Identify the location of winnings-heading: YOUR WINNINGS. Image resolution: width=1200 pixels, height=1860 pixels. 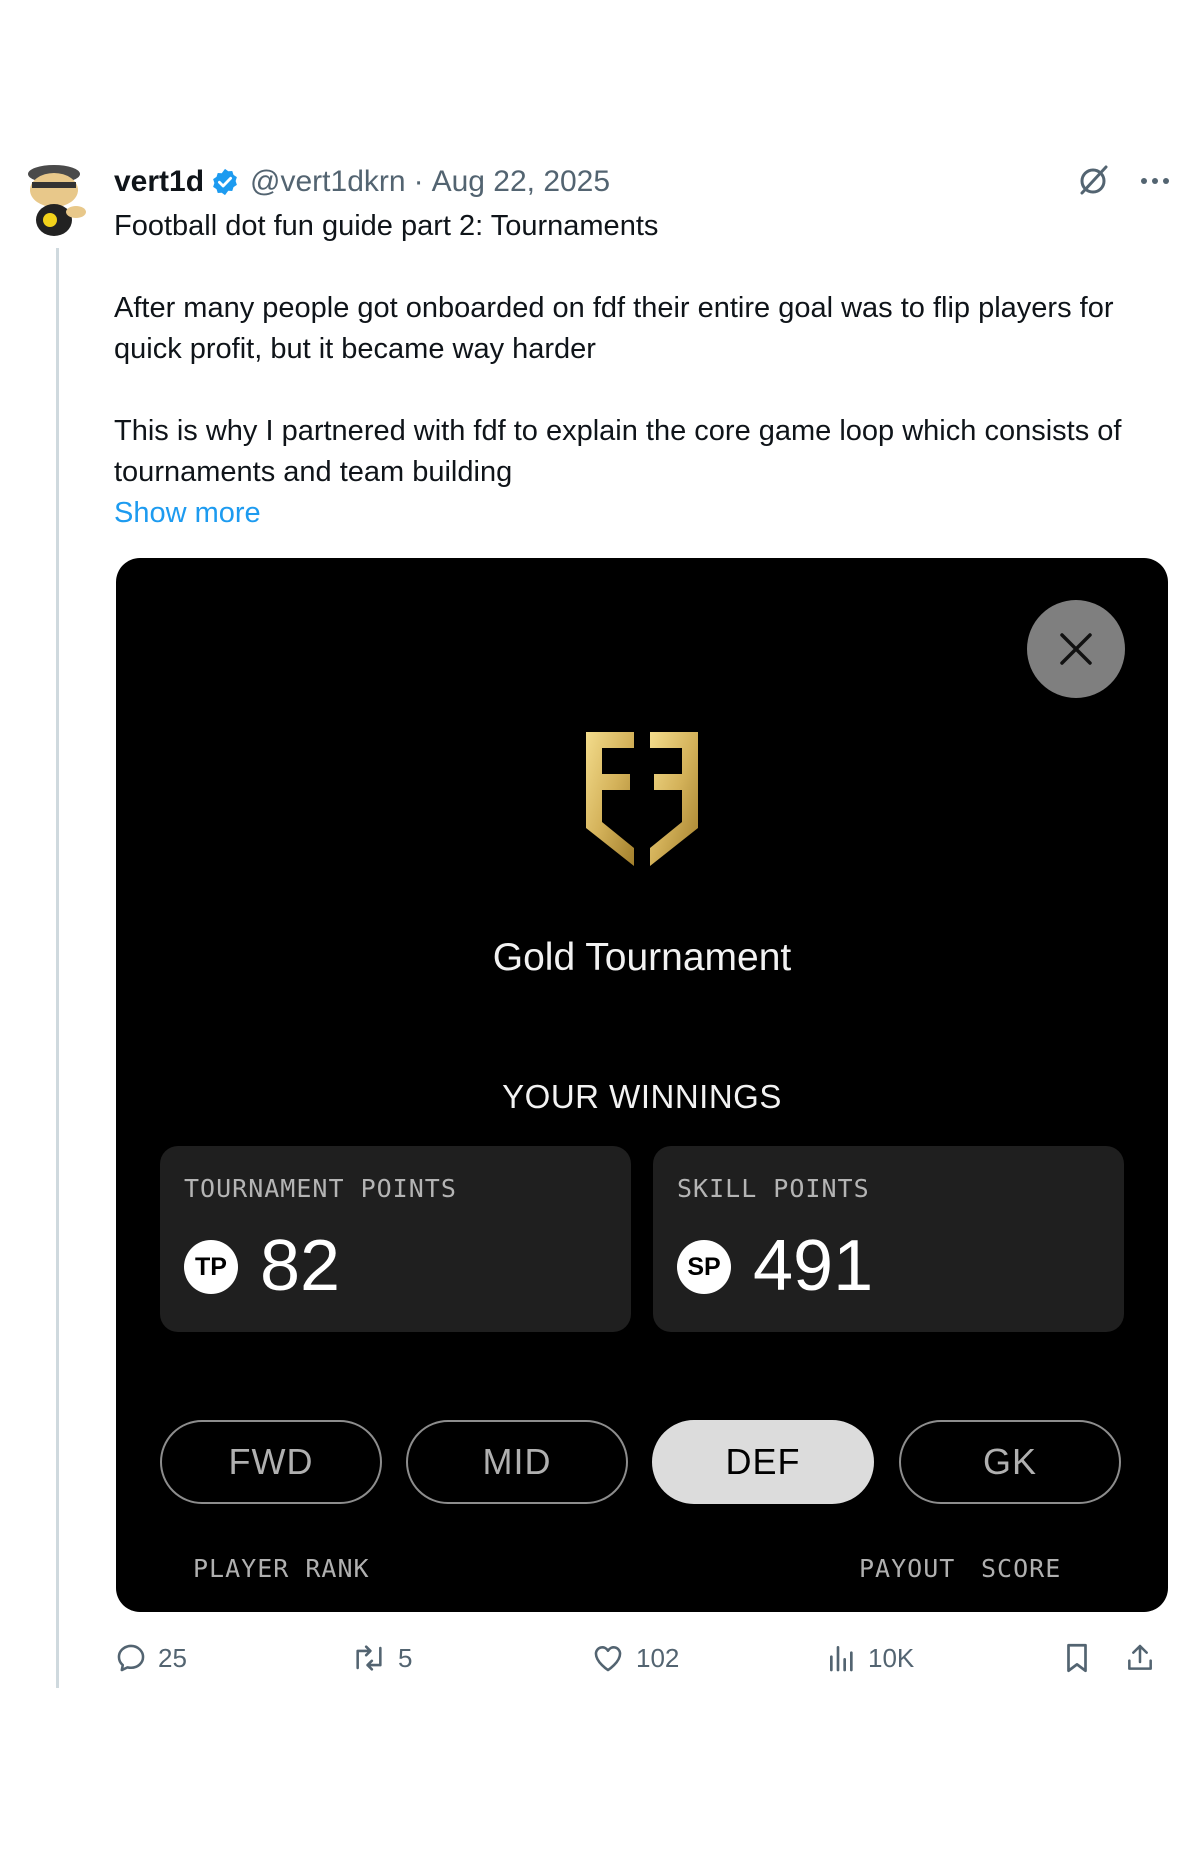
(642, 1096).